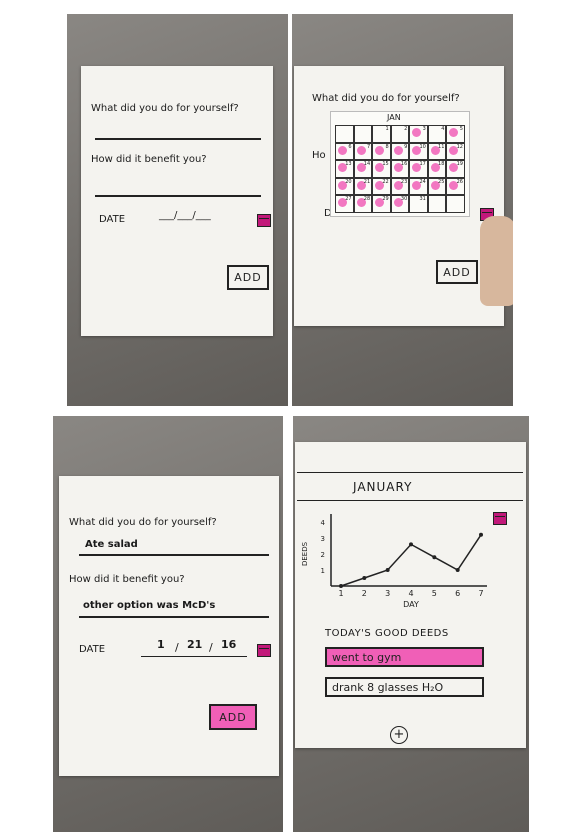 Image resolution: width=565 pixels, height=834 pixels. I want to click on date-day-value: 21, so click(194, 644).